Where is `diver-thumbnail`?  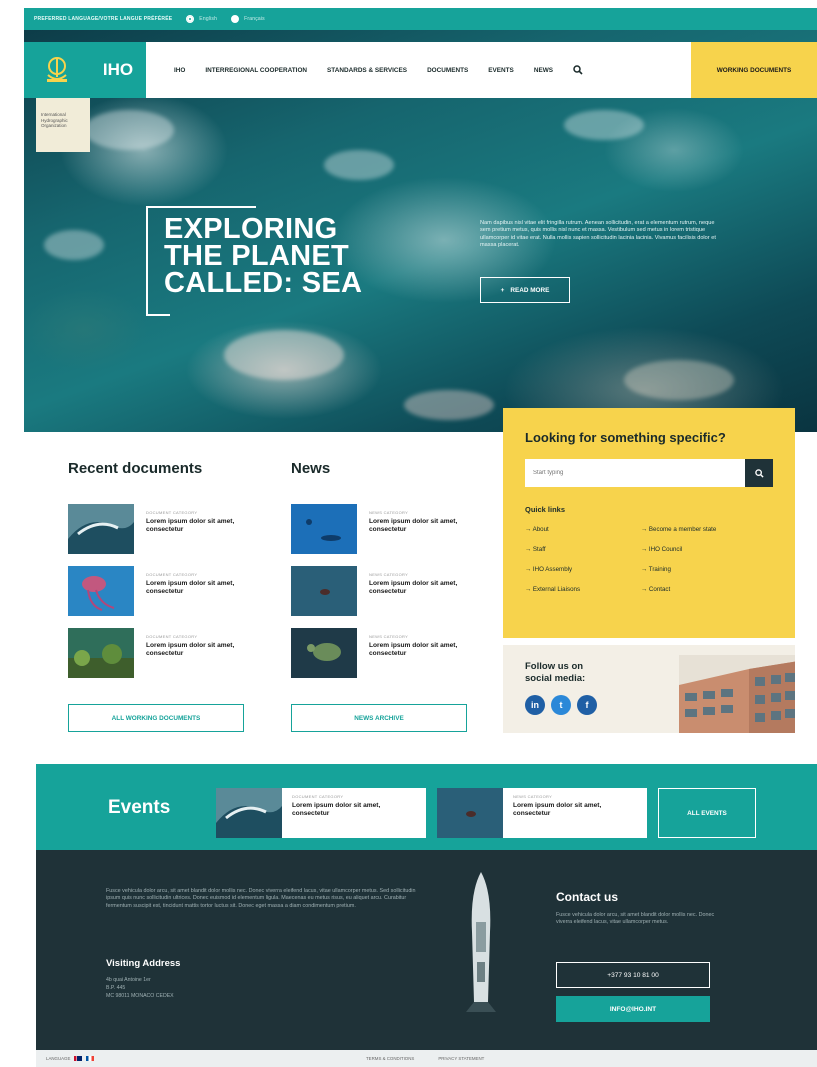
diver-thumbnail is located at coordinates (324, 529).